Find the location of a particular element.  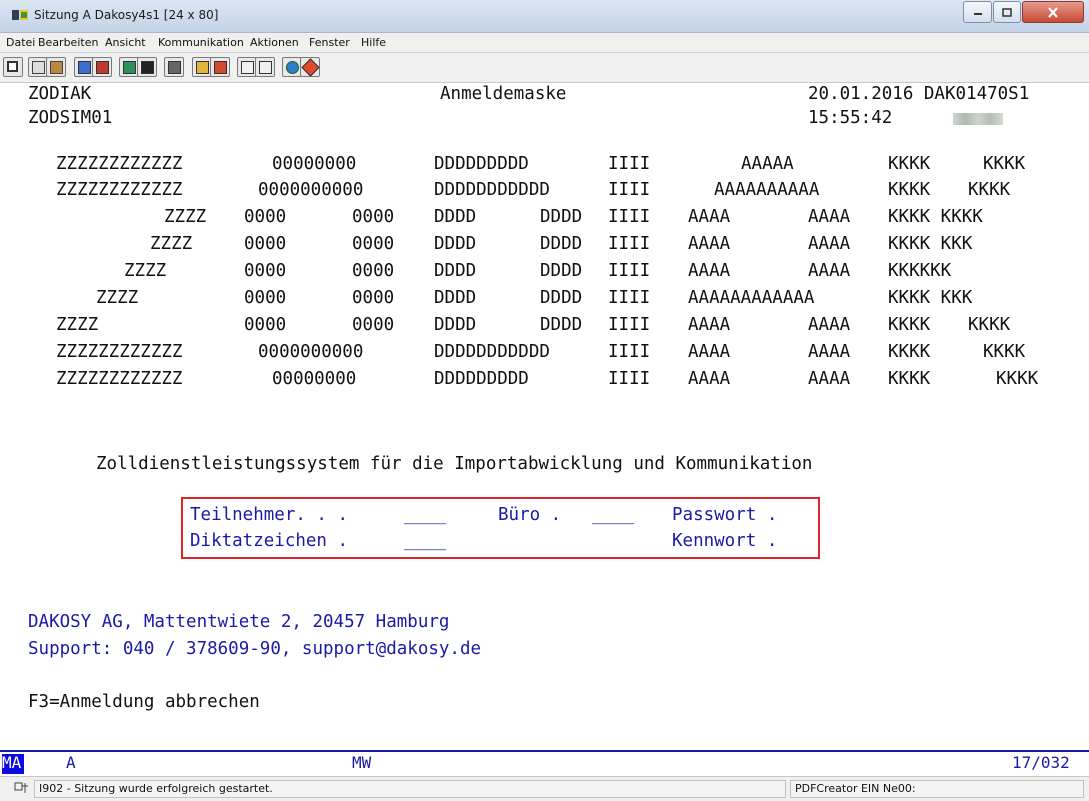

screen-title: Anmeldemaske is located at coordinates (503, 94).